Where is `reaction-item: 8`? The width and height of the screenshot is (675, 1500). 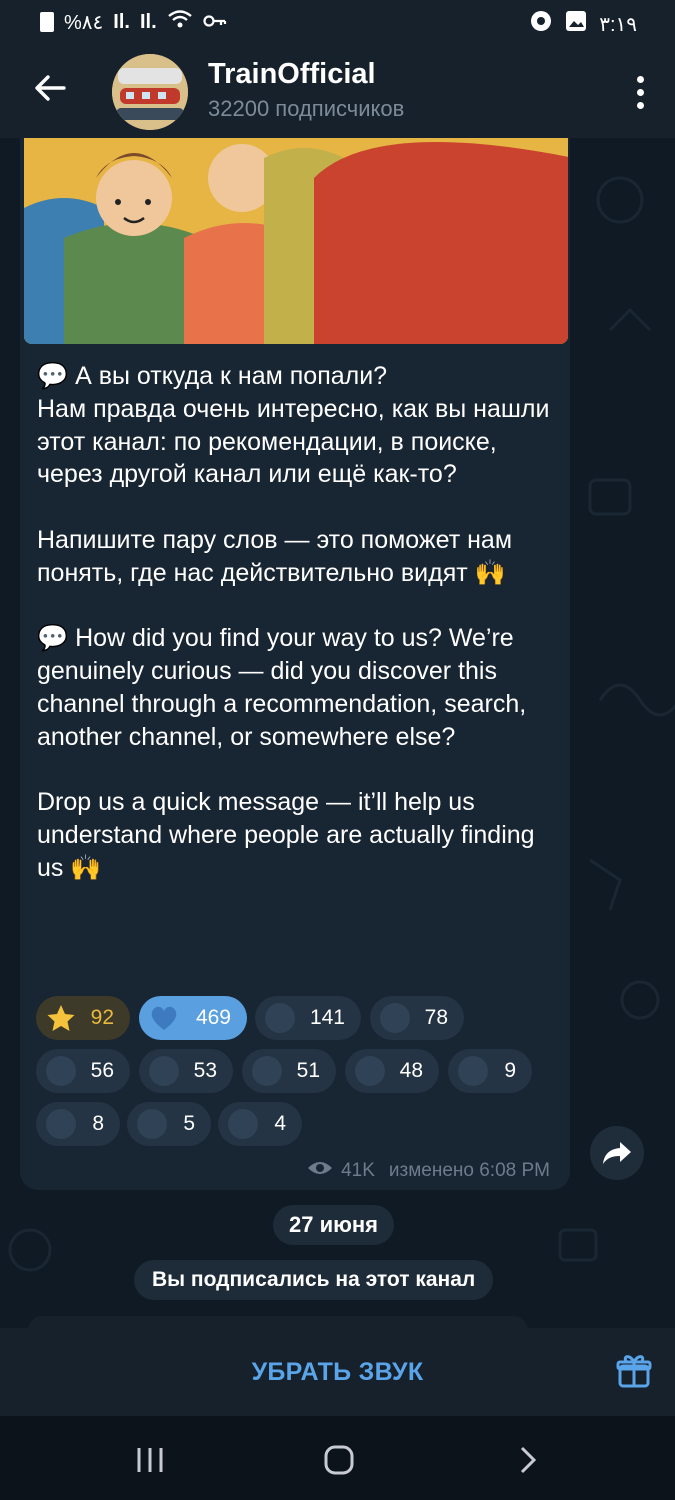 reaction-item: 8 is located at coordinates (78, 1124).